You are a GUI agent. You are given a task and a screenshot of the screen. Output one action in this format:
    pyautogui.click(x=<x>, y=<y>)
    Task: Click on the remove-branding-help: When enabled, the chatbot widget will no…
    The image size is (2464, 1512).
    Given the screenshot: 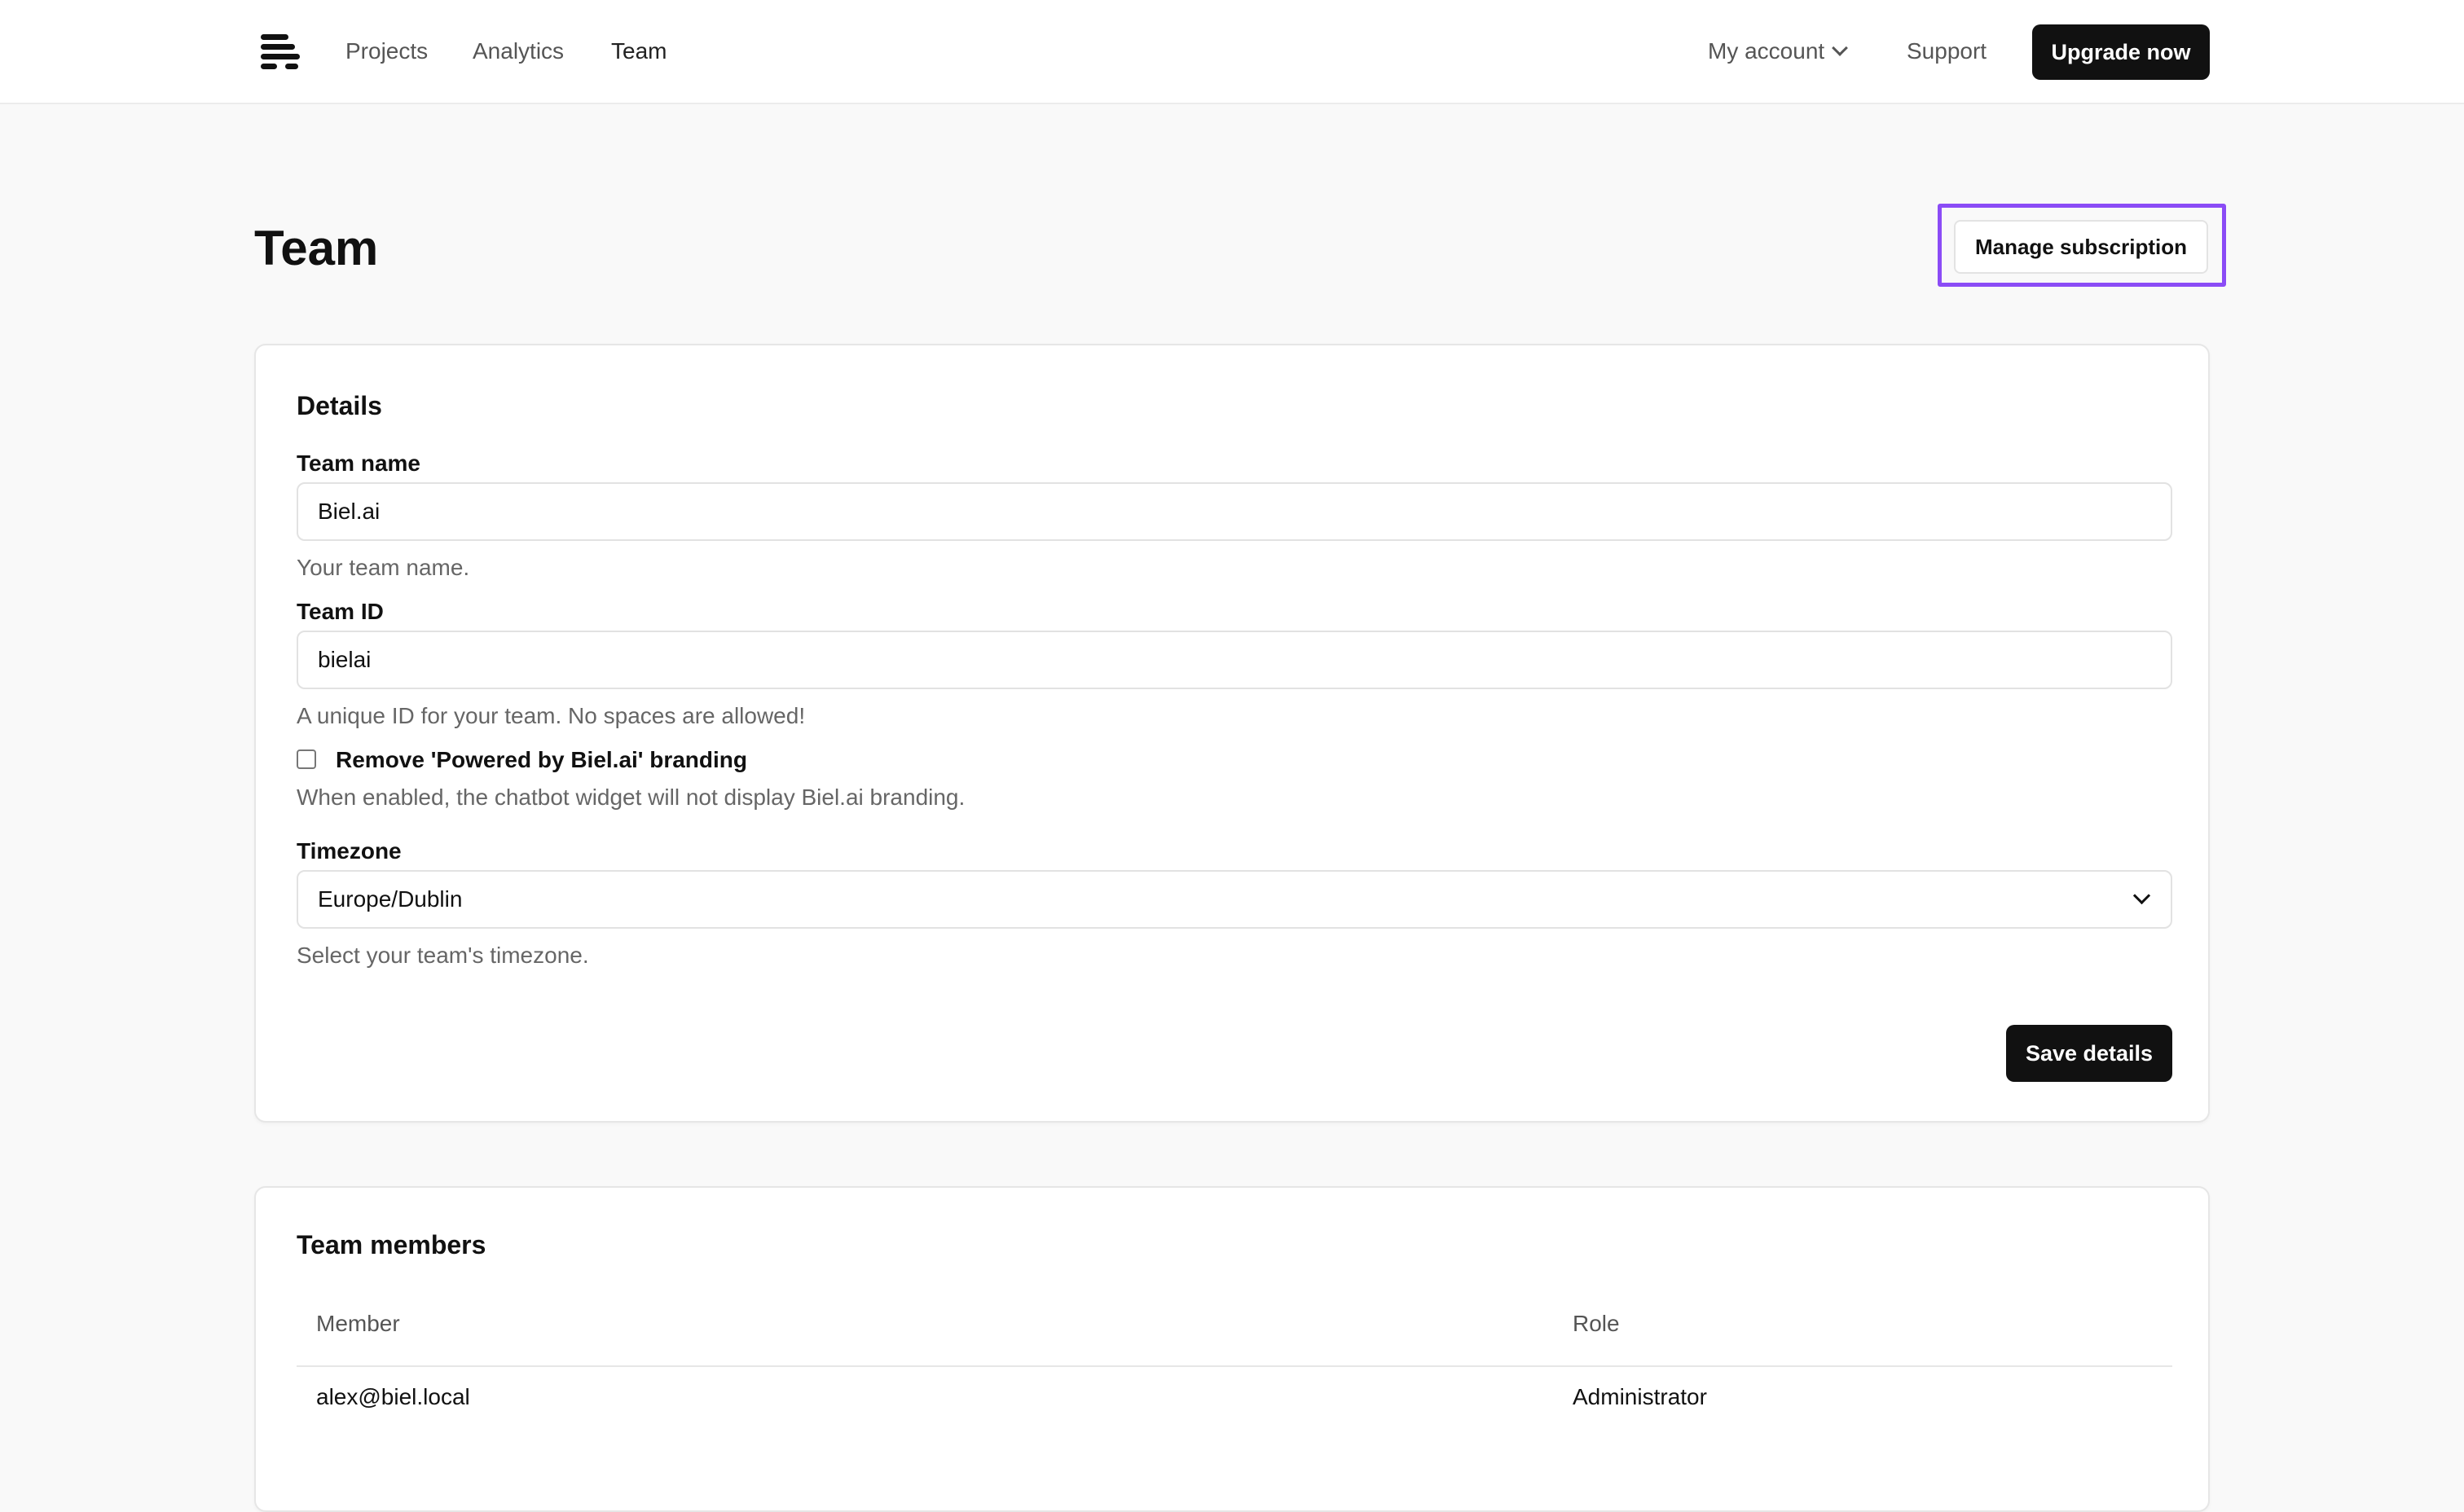 What is the action you would take?
    pyautogui.click(x=631, y=797)
    